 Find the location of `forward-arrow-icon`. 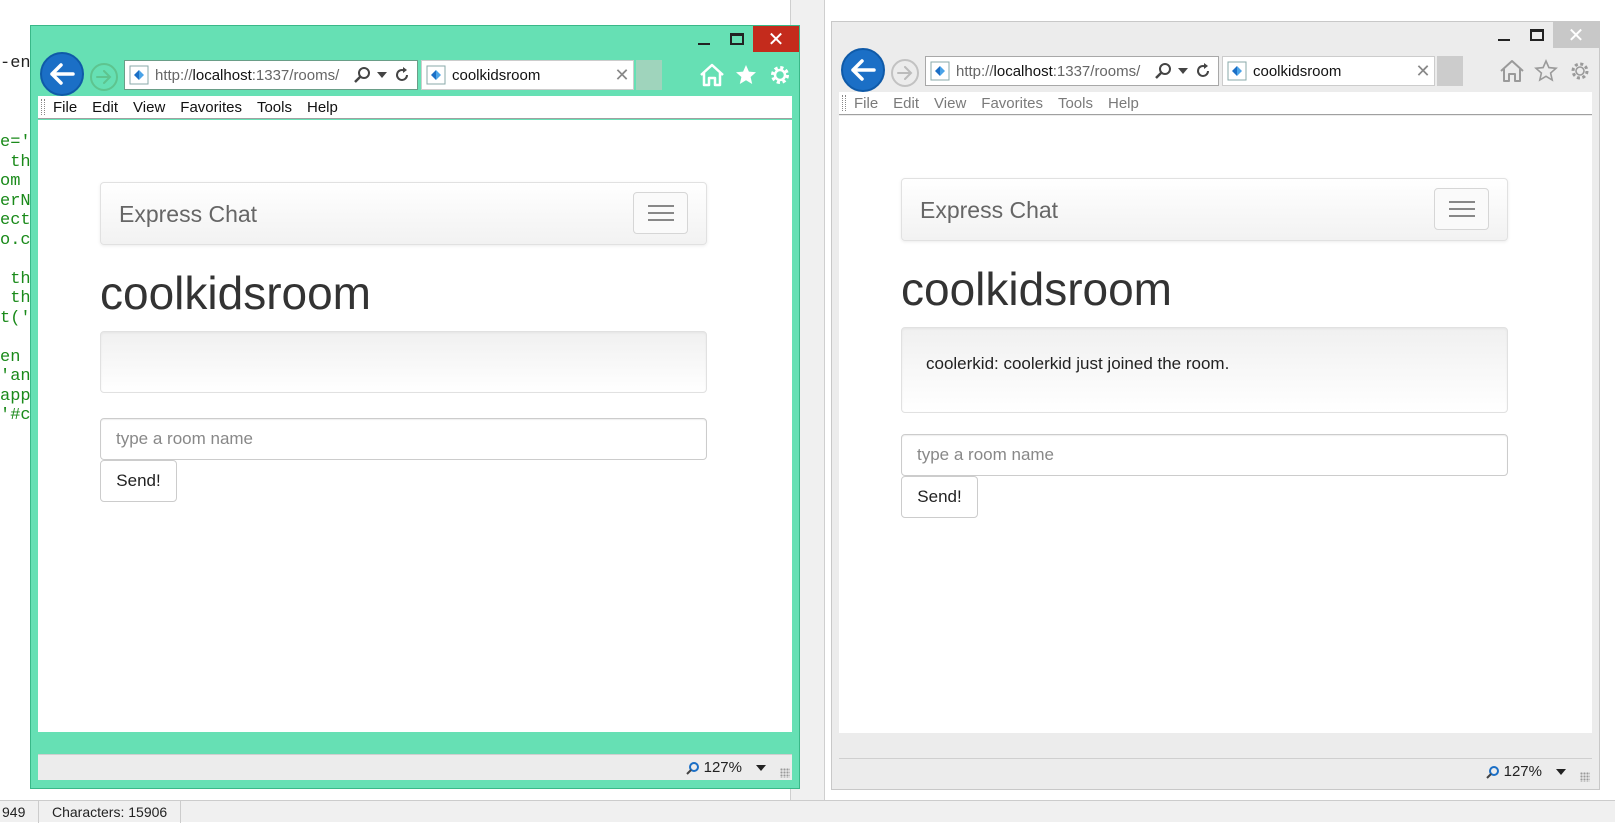

forward-arrow-icon is located at coordinates (905, 73).